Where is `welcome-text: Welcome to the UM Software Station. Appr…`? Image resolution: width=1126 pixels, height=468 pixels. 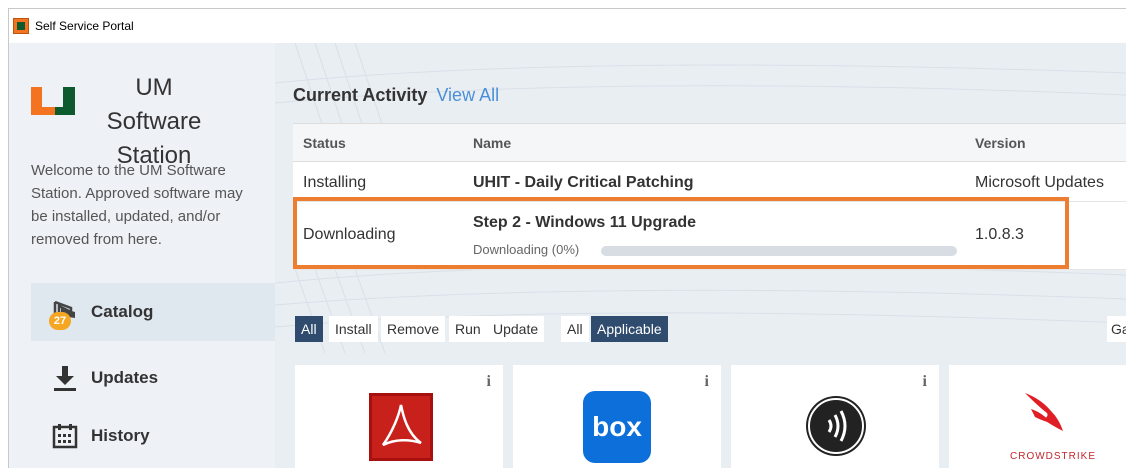 welcome-text: Welcome to the UM Software Station. Appr… is located at coordinates (137, 205).